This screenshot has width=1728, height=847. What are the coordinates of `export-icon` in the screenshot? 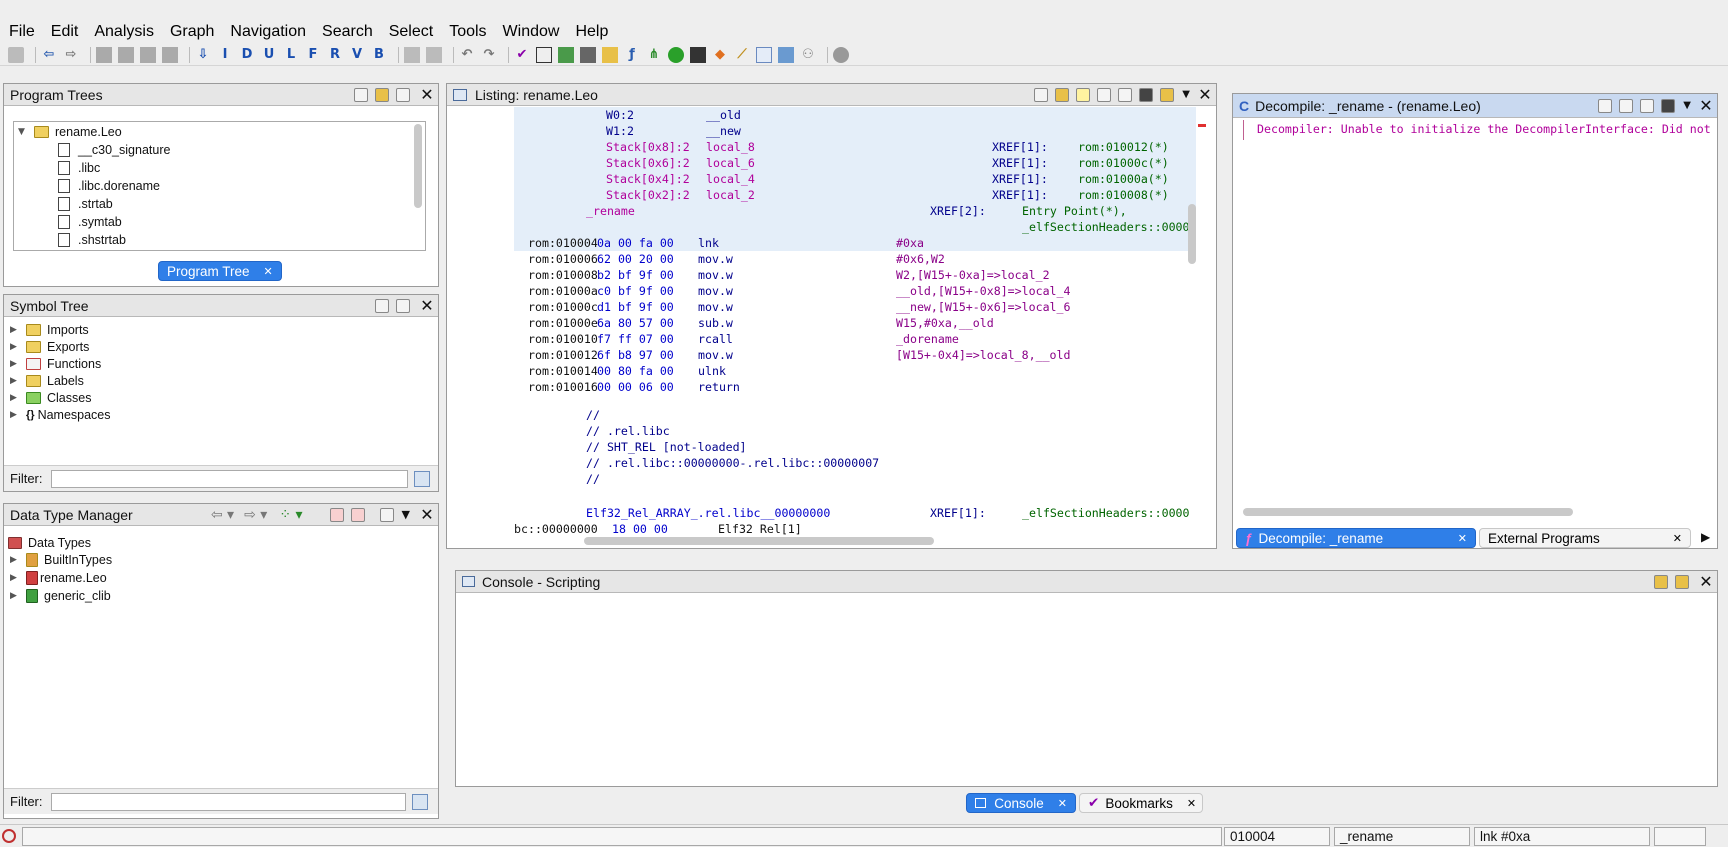 It's located at (786, 54).